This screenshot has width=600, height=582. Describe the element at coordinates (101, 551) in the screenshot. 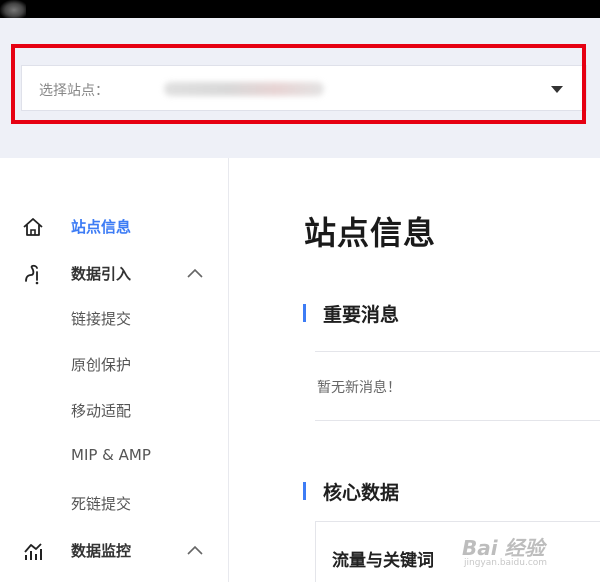

I see `sidebar-item-label: 数据监控` at that location.